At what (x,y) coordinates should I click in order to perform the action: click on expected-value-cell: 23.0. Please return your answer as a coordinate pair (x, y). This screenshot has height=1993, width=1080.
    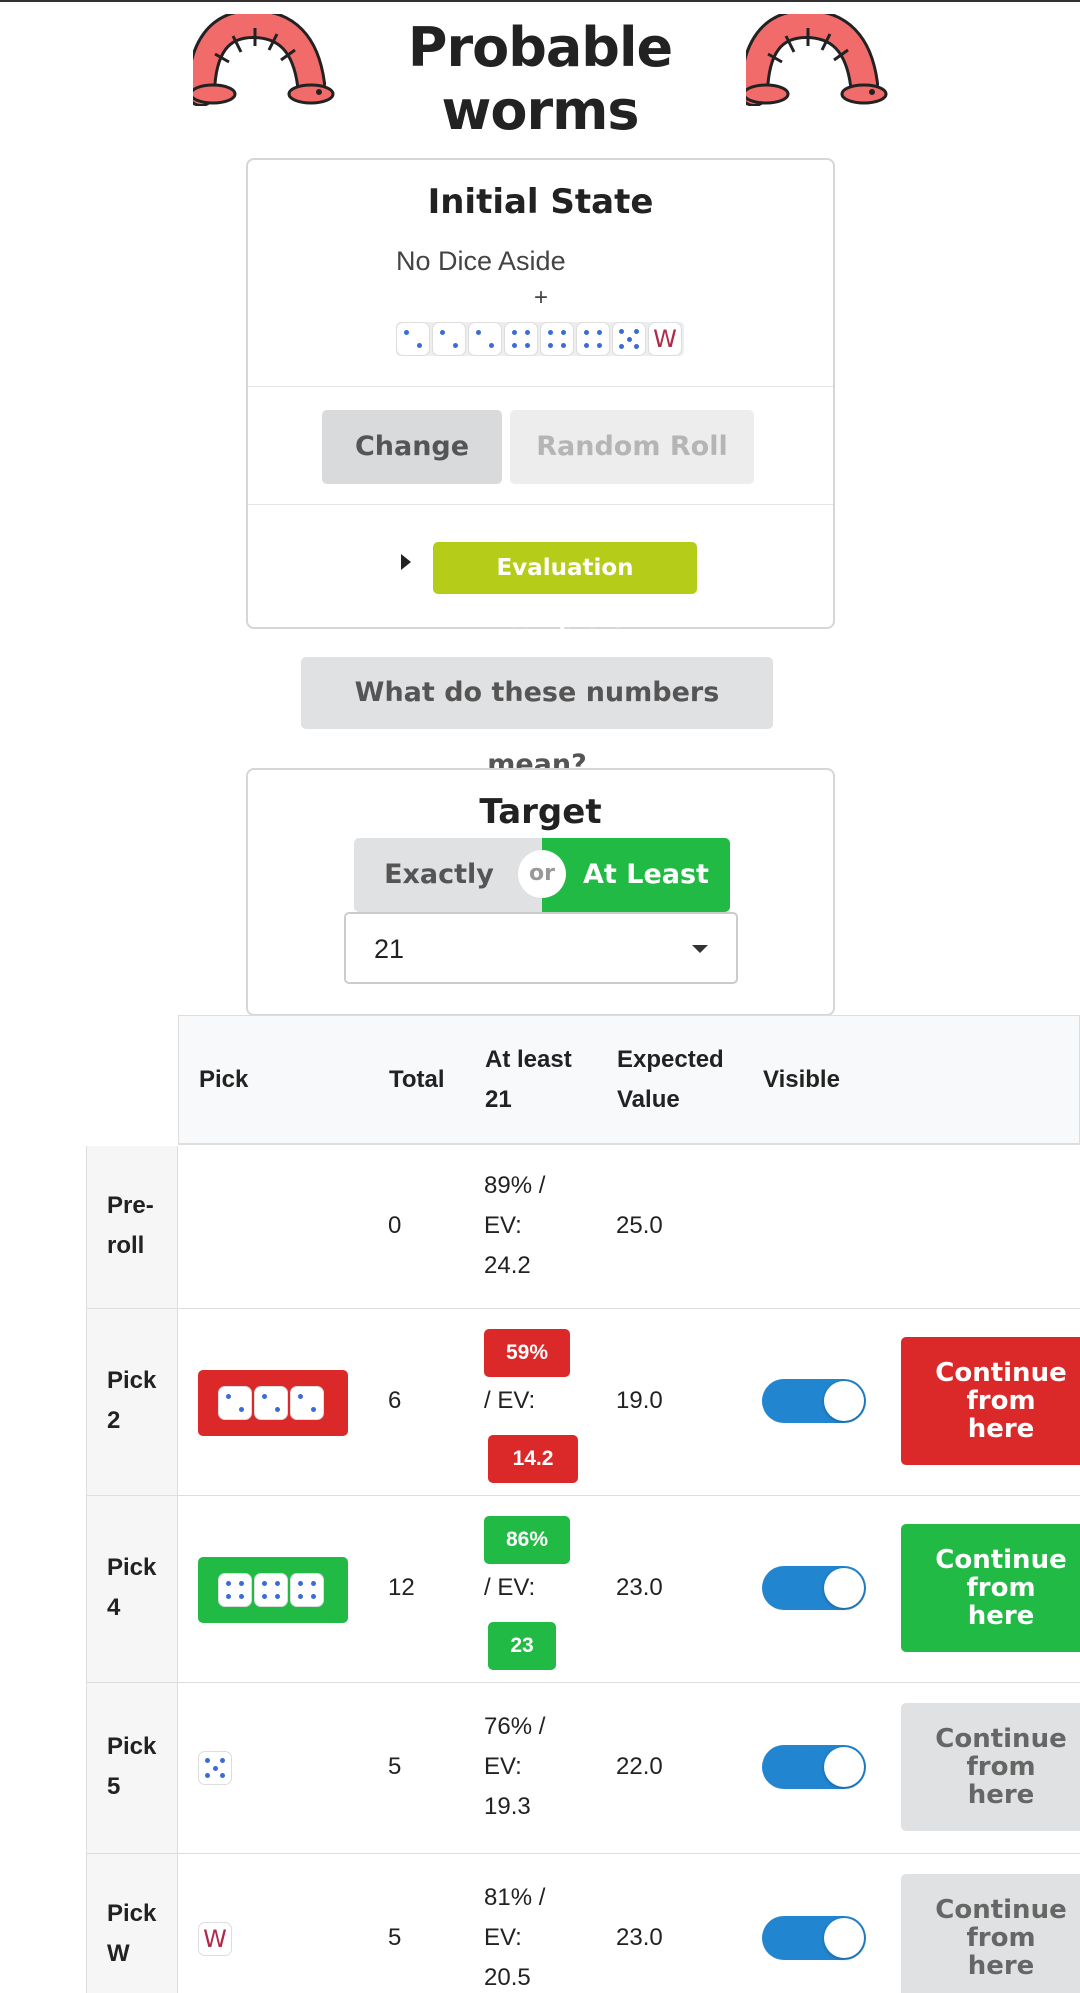
    Looking at the image, I should click on (639, 1587).